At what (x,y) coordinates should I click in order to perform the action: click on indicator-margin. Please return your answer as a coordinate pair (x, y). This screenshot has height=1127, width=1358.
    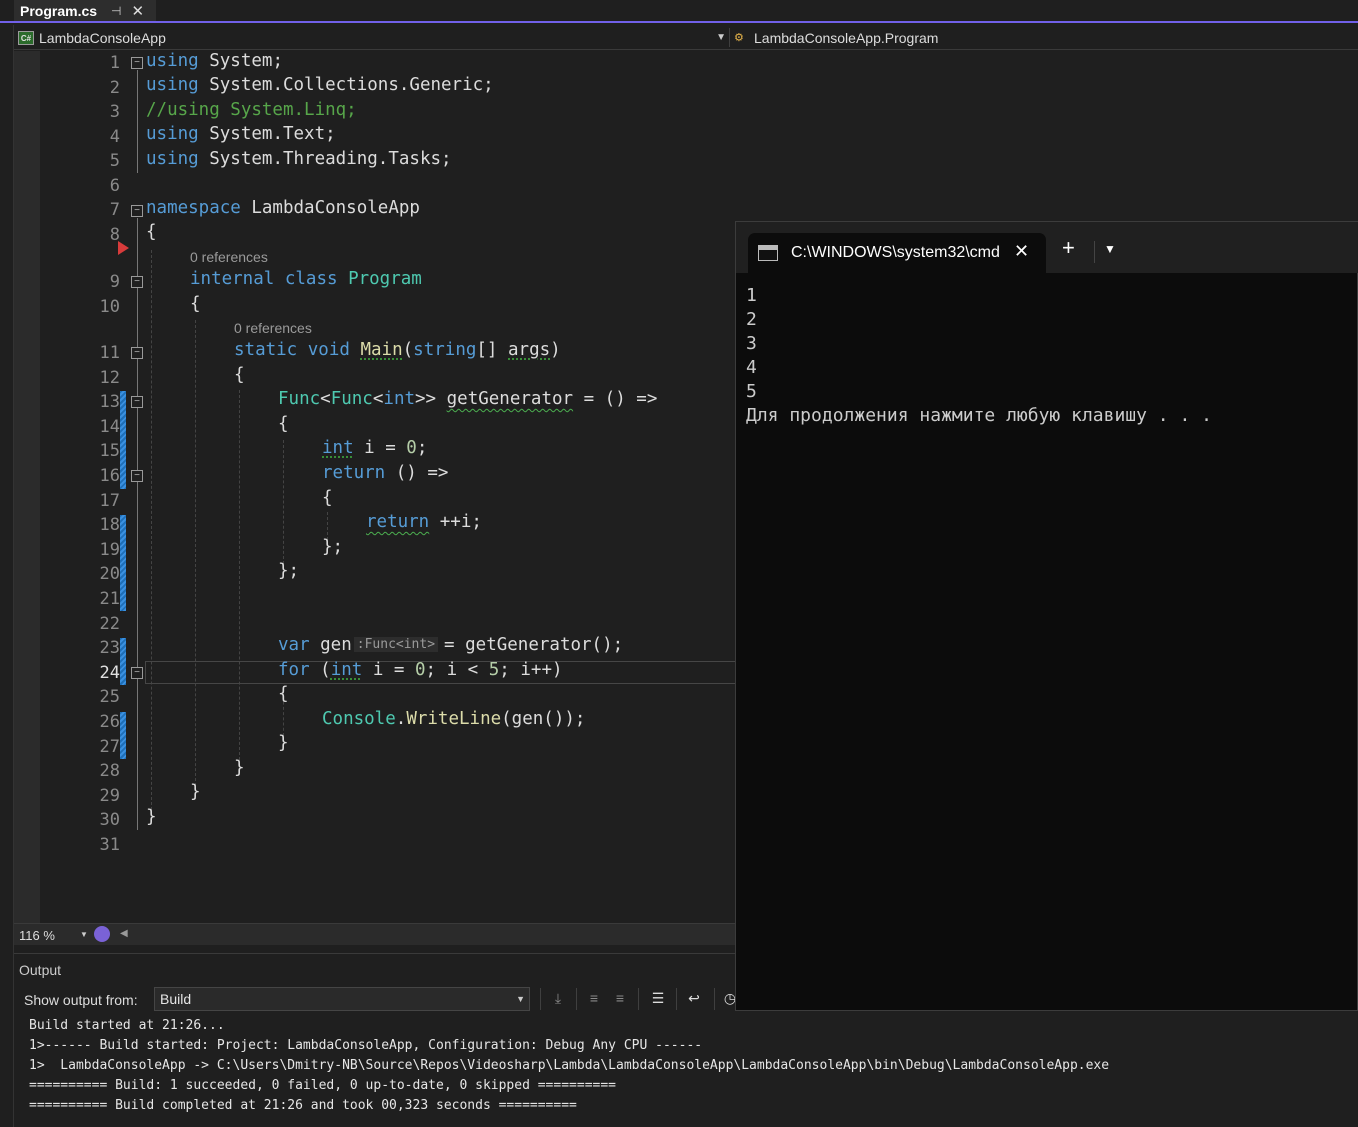
    Looking at the image, I should click on (27, 487).